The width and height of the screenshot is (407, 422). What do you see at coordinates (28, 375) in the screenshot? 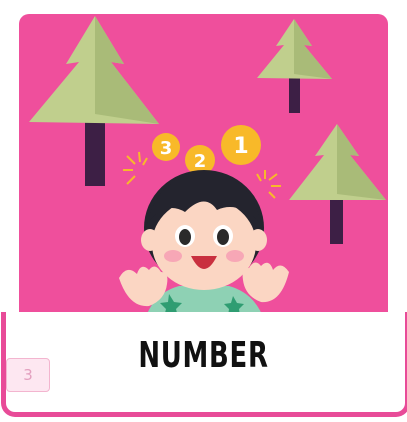
I see `count-badge: 3` at bounding box center [28, 375].